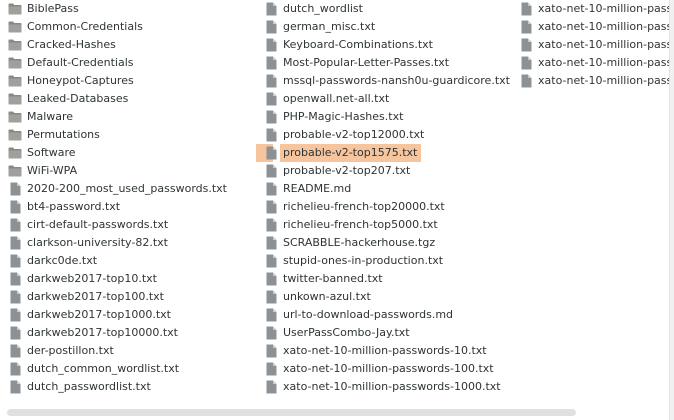 The height and width of the screenshot is (420, 674). I want to click on file-item: xato-net-10-million-passwords-100000.txt, so click(596, 27).